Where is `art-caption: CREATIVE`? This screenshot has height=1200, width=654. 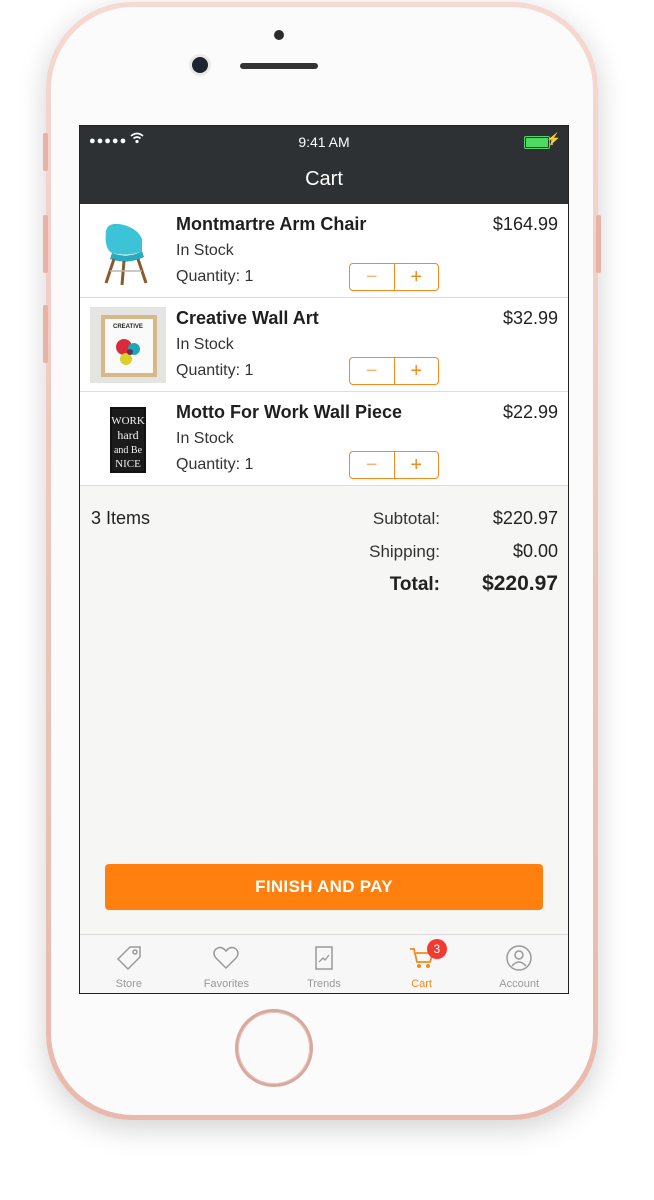 art-caption: CREATIVE is located at coordinates (128, 327).